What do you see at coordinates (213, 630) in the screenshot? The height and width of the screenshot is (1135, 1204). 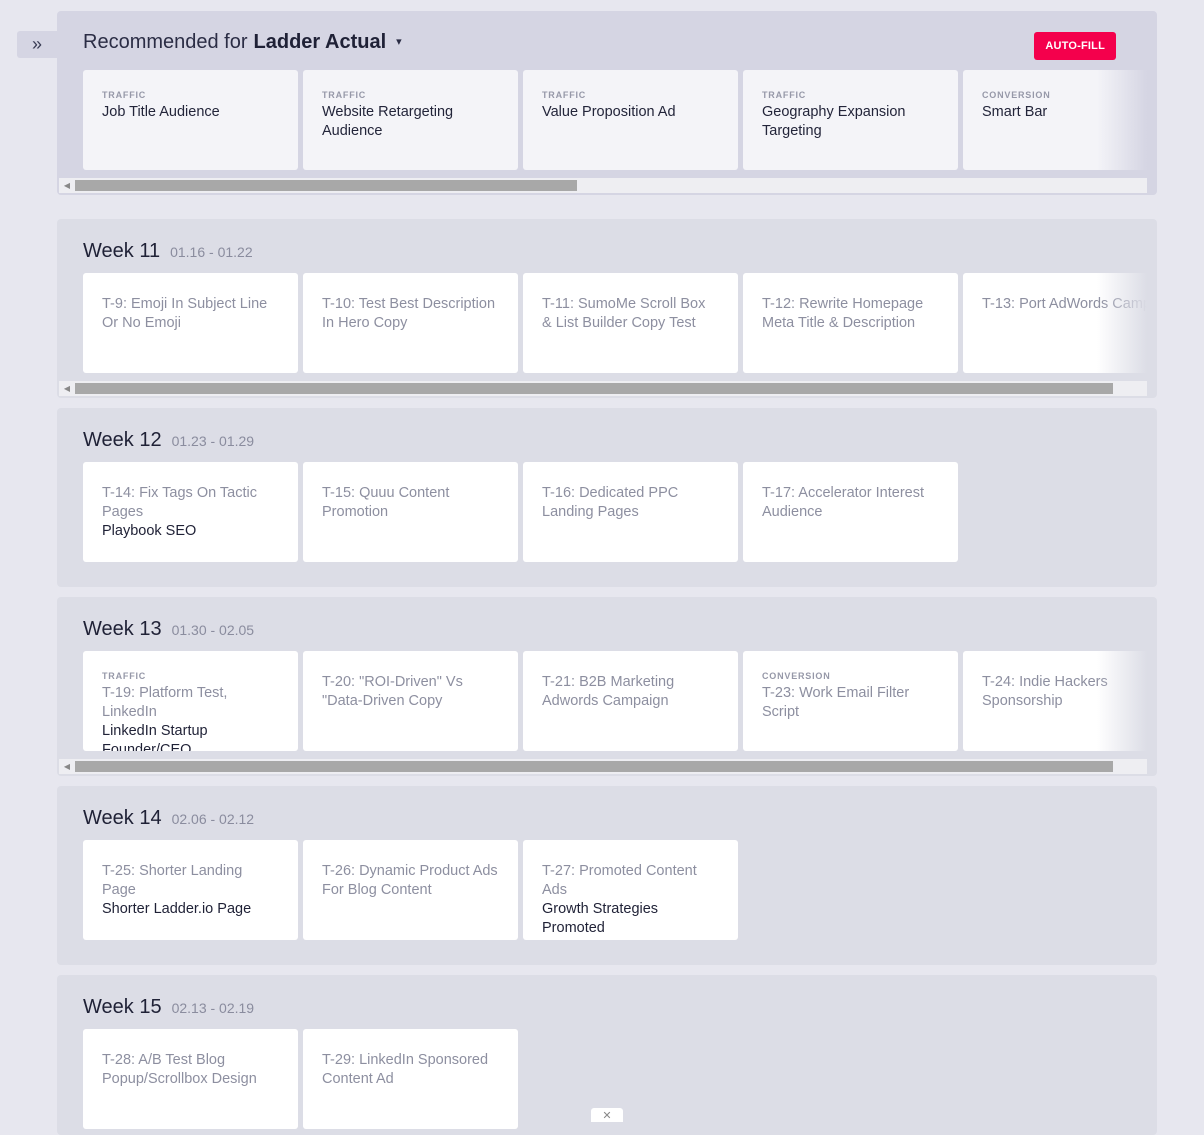 I see `week-dates: 01.30 - 02.05` at bounding box center [213, 630].